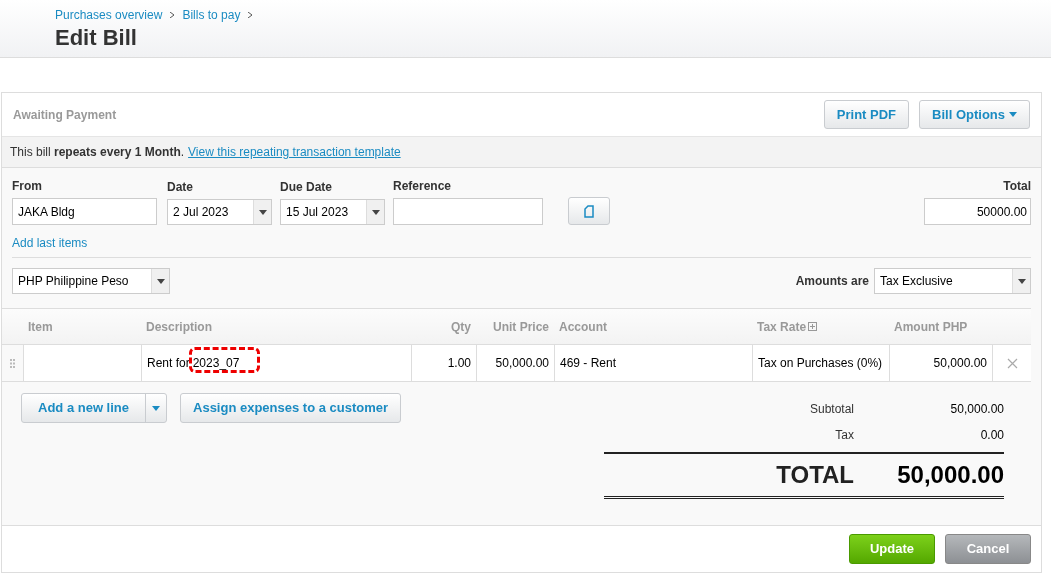 This screenshot has height=582, width=1051. I want to click on document-button, so click(589, 211).